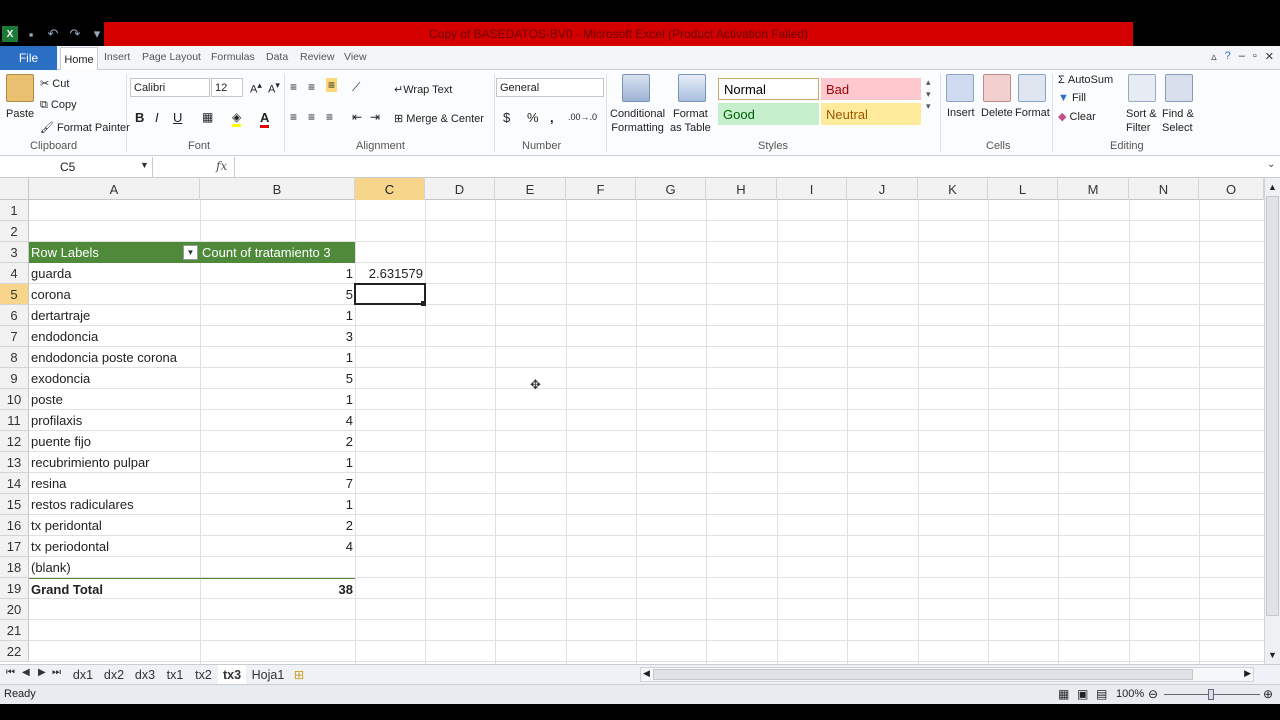 The width and height of the screenshot is (1280, 720). Describe the element at coordinates (237, 118) in the screenshot. I see `fill-color-icon: ◈` at that location.